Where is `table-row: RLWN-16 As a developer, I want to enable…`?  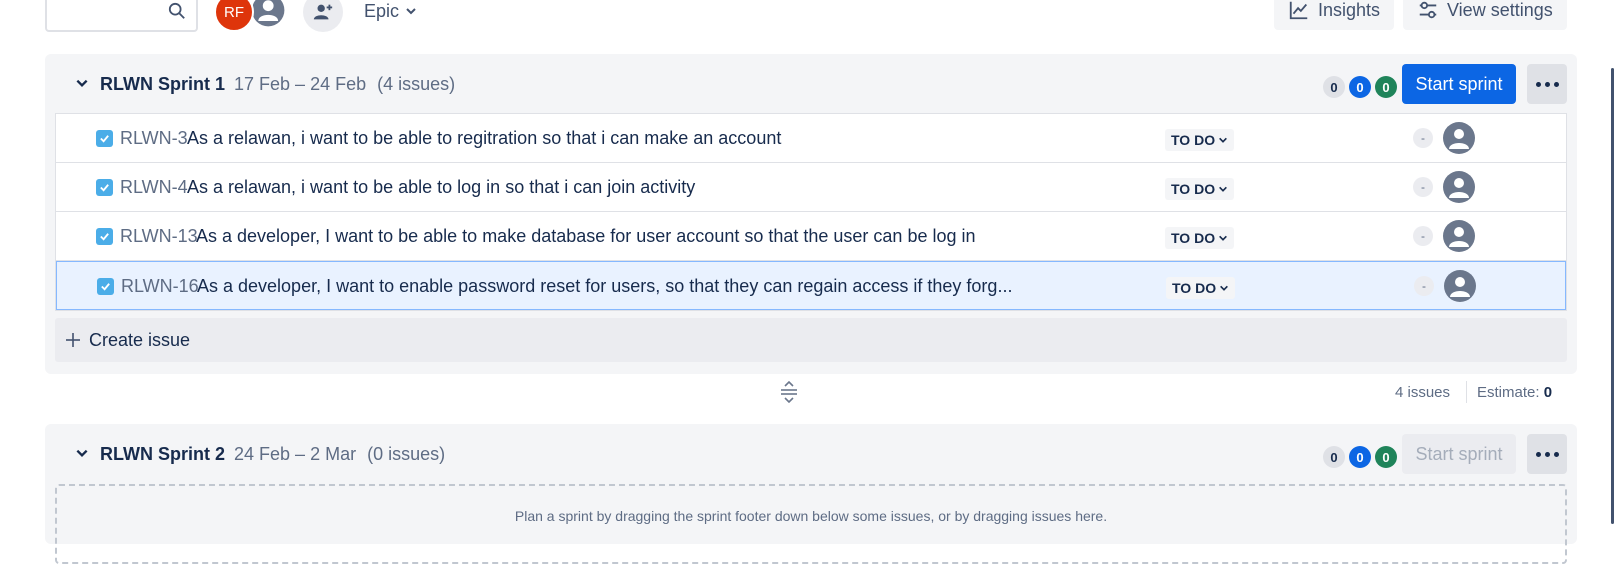 table-row: RLWN-16 As a developer, I want to enable… is located at coordinates (811, 285).